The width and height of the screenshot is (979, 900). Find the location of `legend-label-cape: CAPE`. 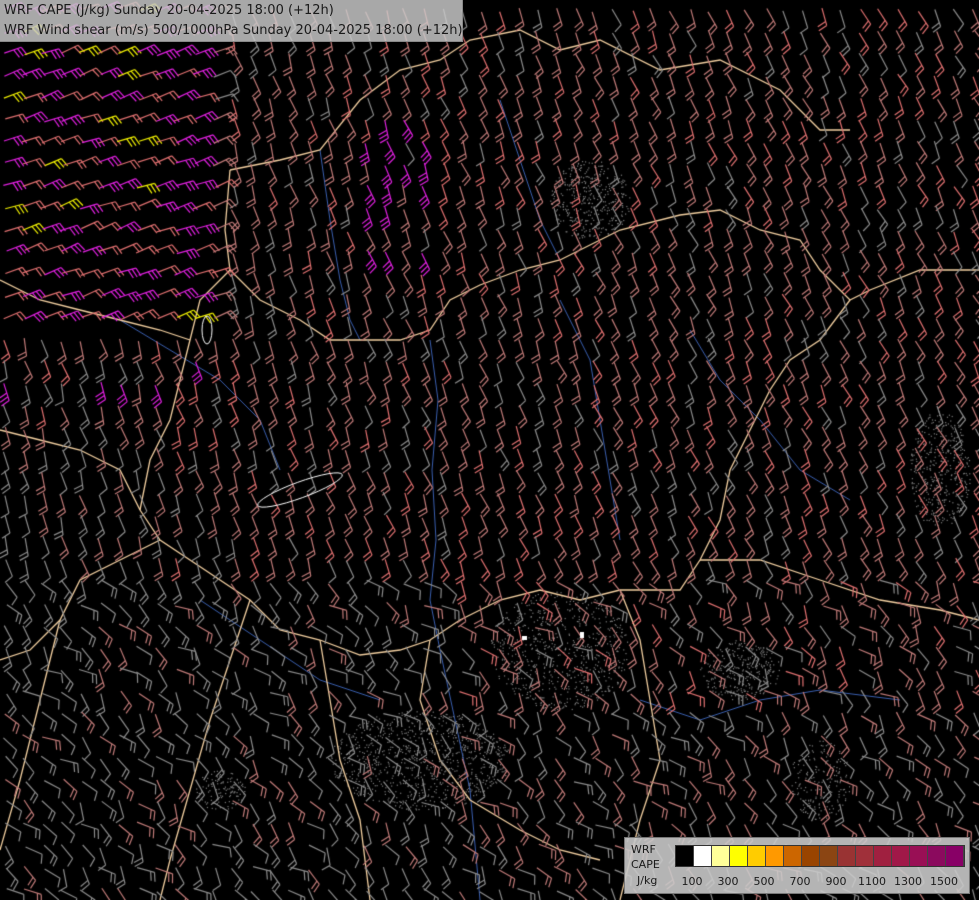

legend-label-cape: CAPE is located at coordinates (645, 864).